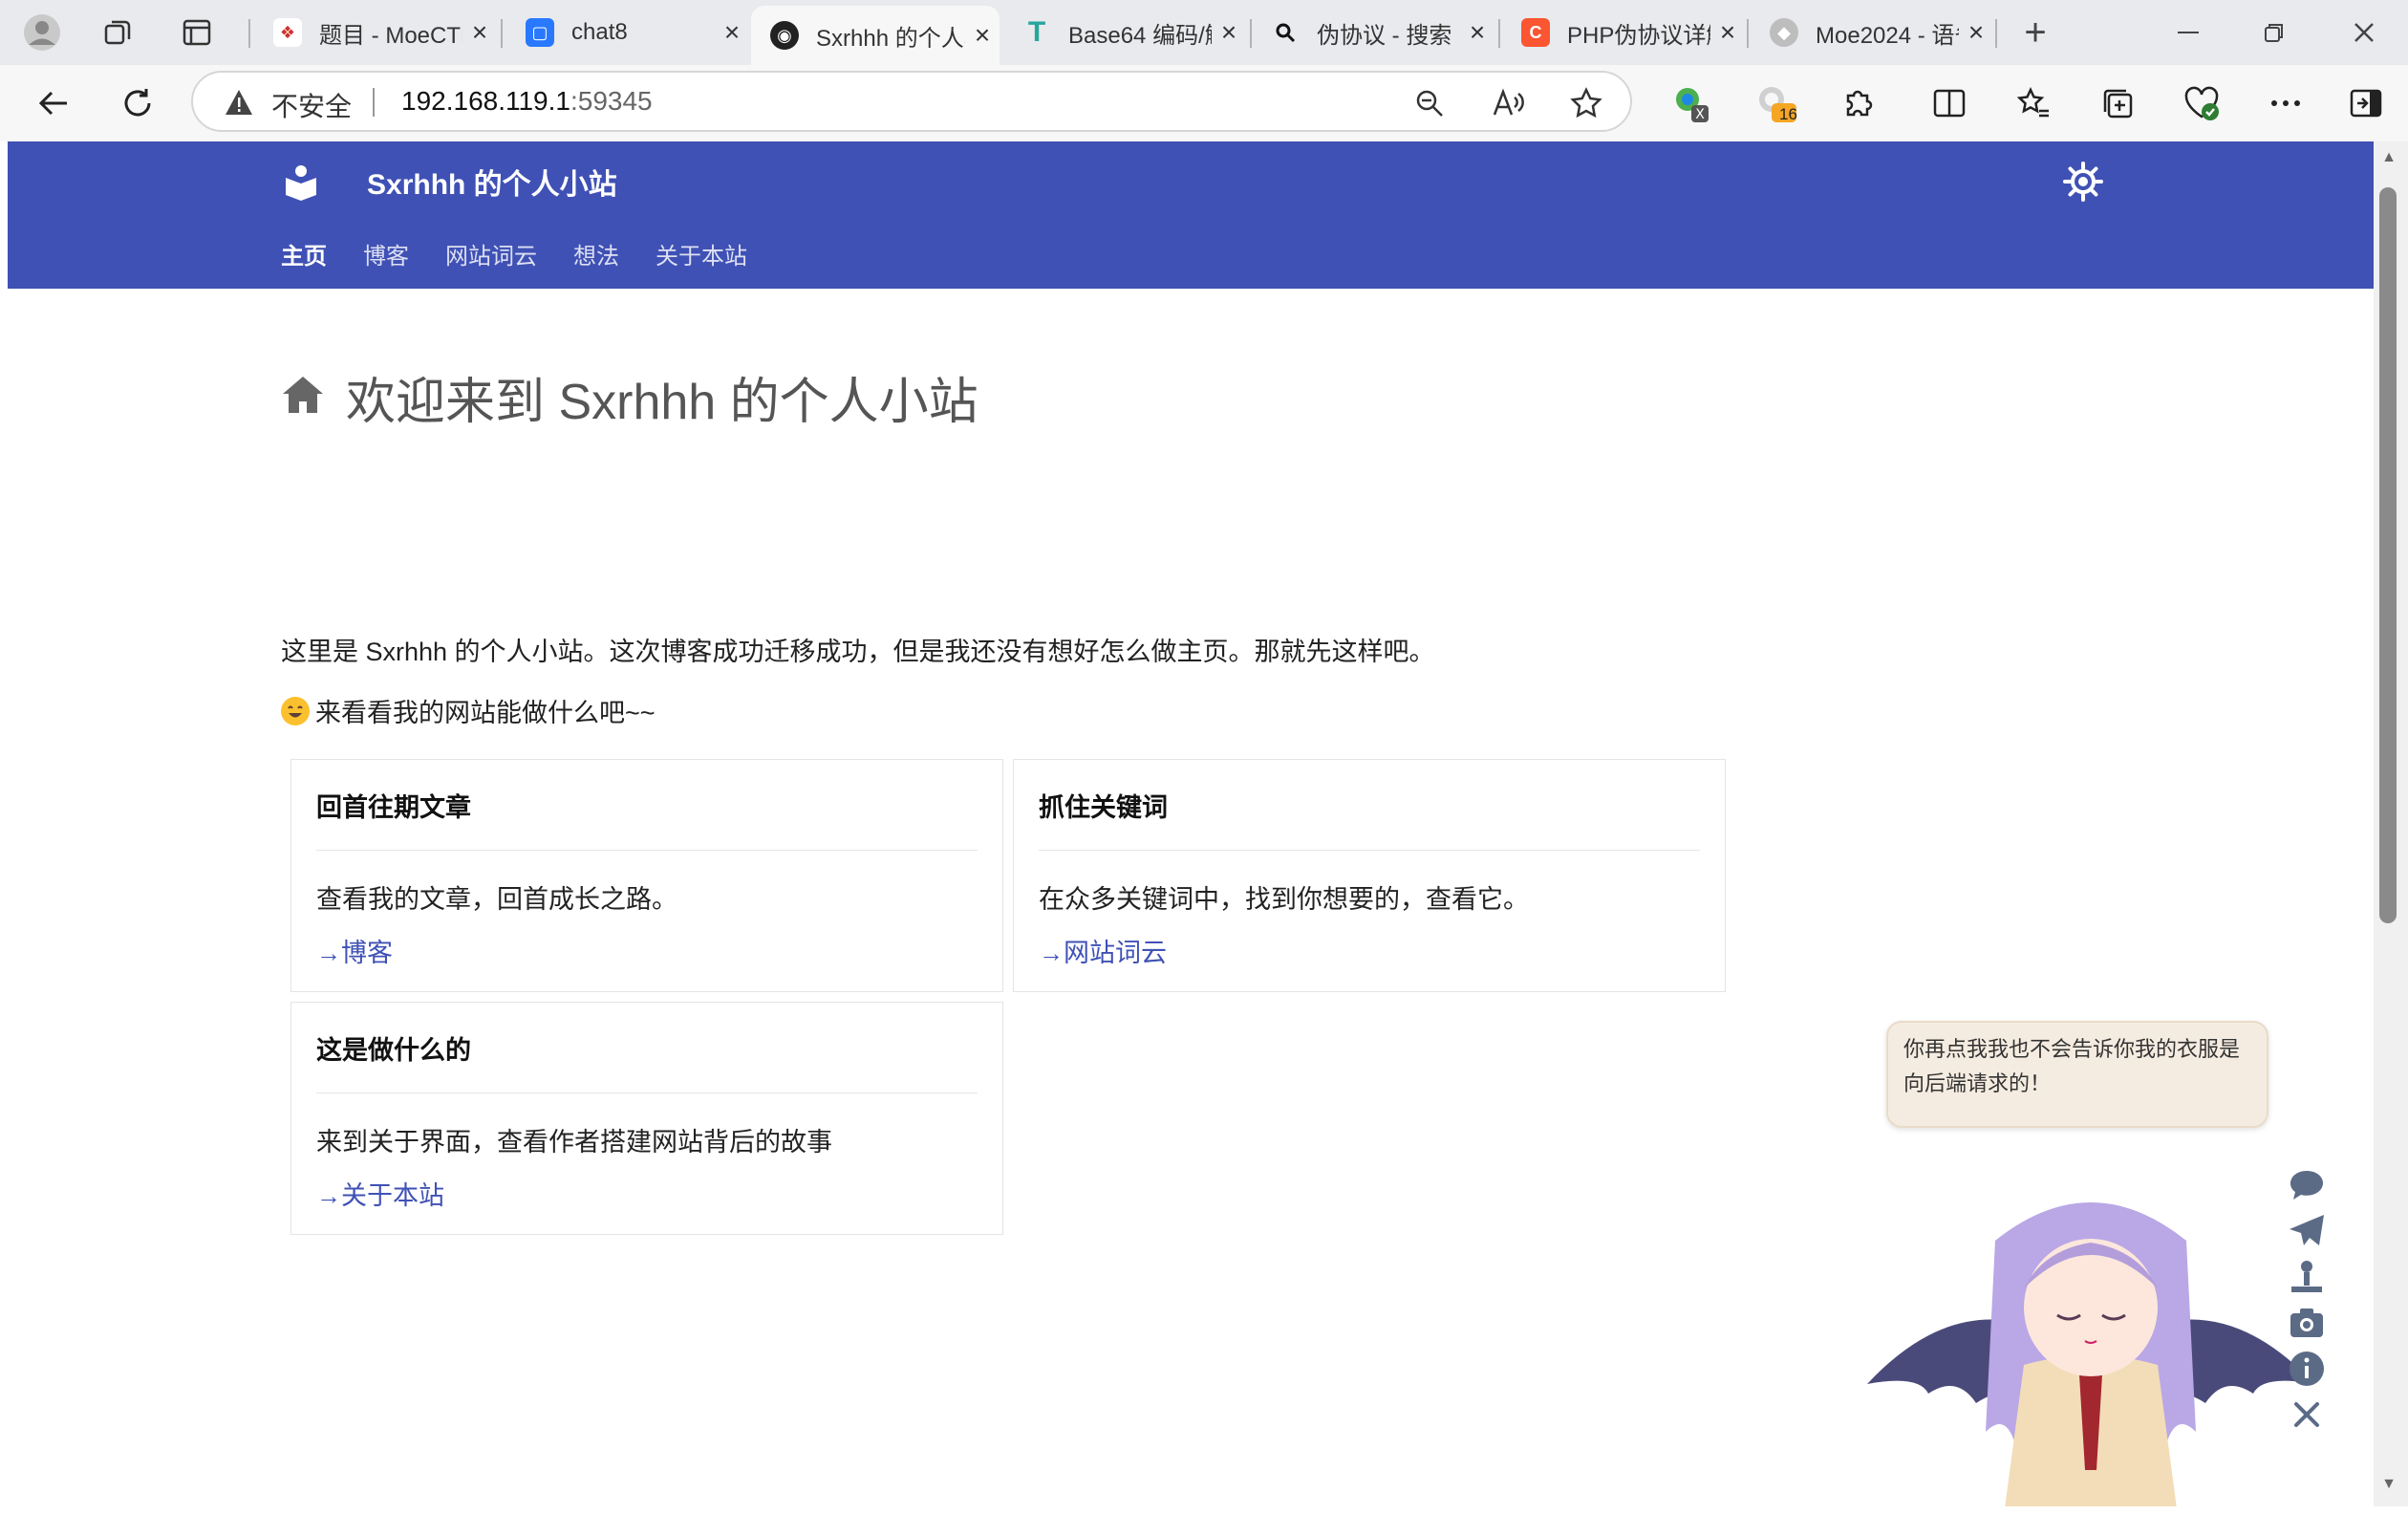  I want to click on nav-wordcloud: 网站词云, so click(491, 253).